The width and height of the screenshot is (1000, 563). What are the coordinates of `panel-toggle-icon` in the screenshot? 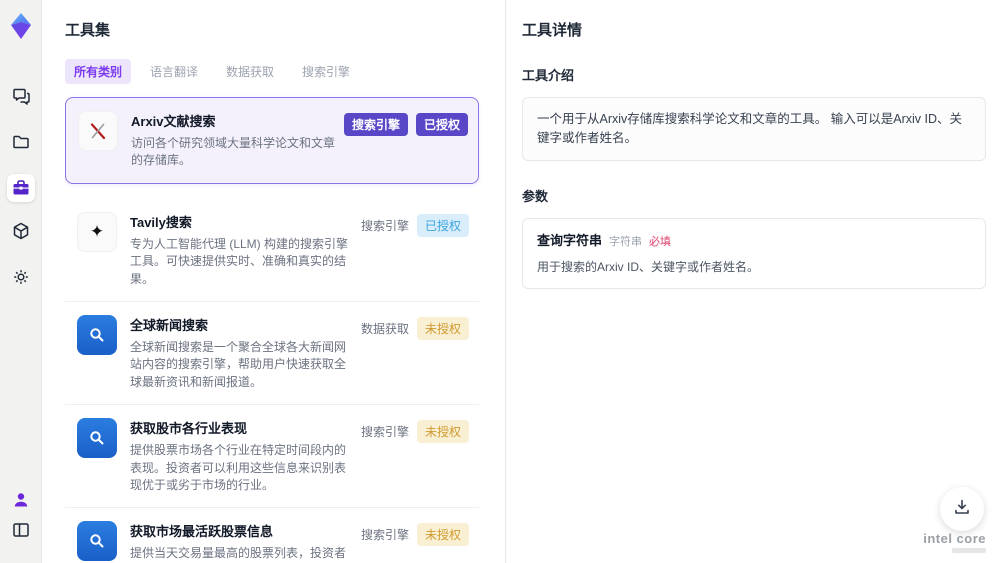 It's located at (21, 530).